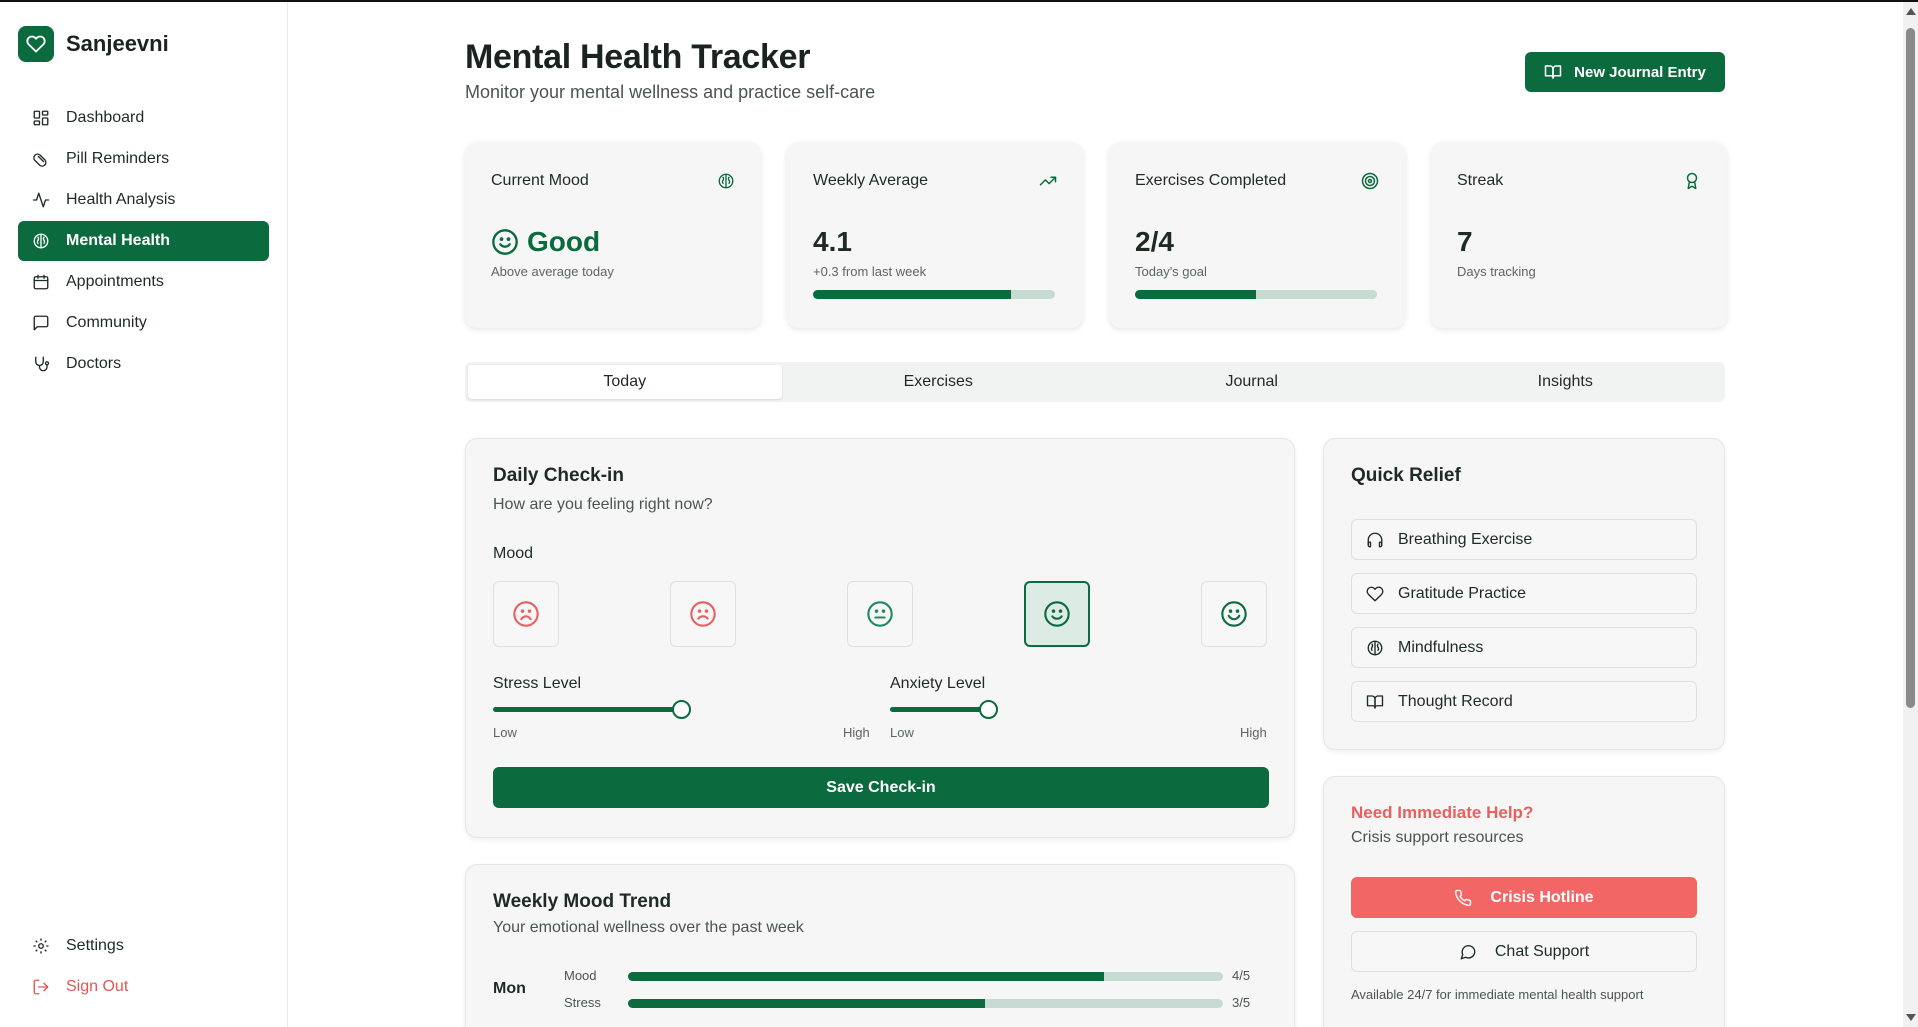 This screenshot has height=1027, width=1918. I want to click on sidebar-item-label: Health Analysis, so click(121, 199).